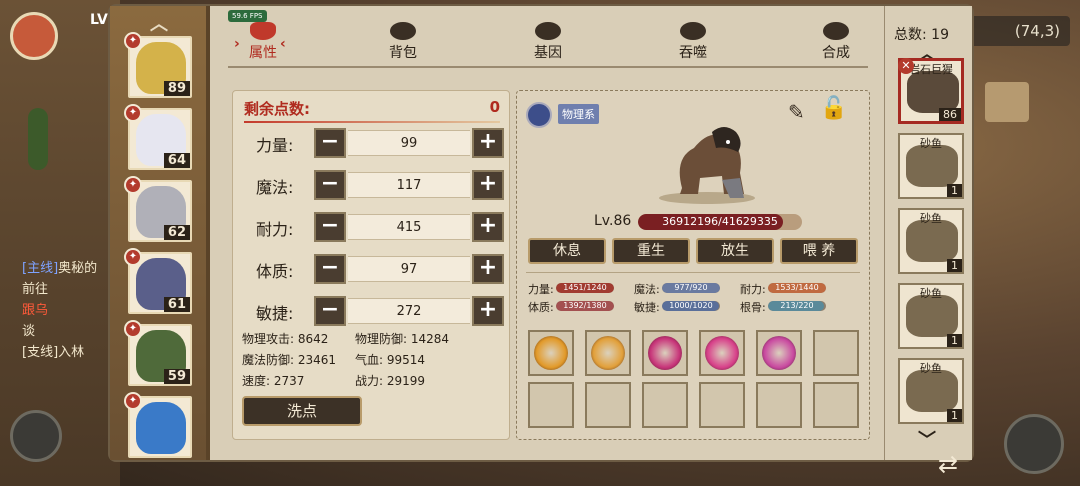 Image resolution: width=1080 pixels, height=486 pixels. I want to click on rename-feather-icon: ✎, so click(800, 113).